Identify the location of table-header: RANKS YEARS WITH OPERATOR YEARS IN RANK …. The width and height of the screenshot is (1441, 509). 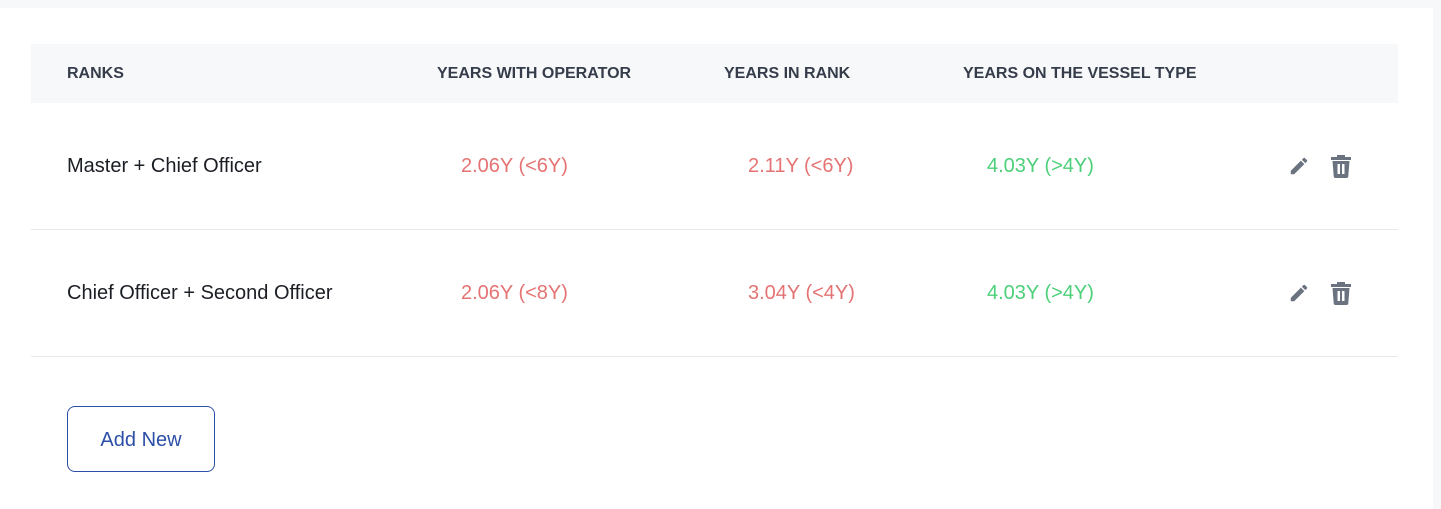
(714, 73).